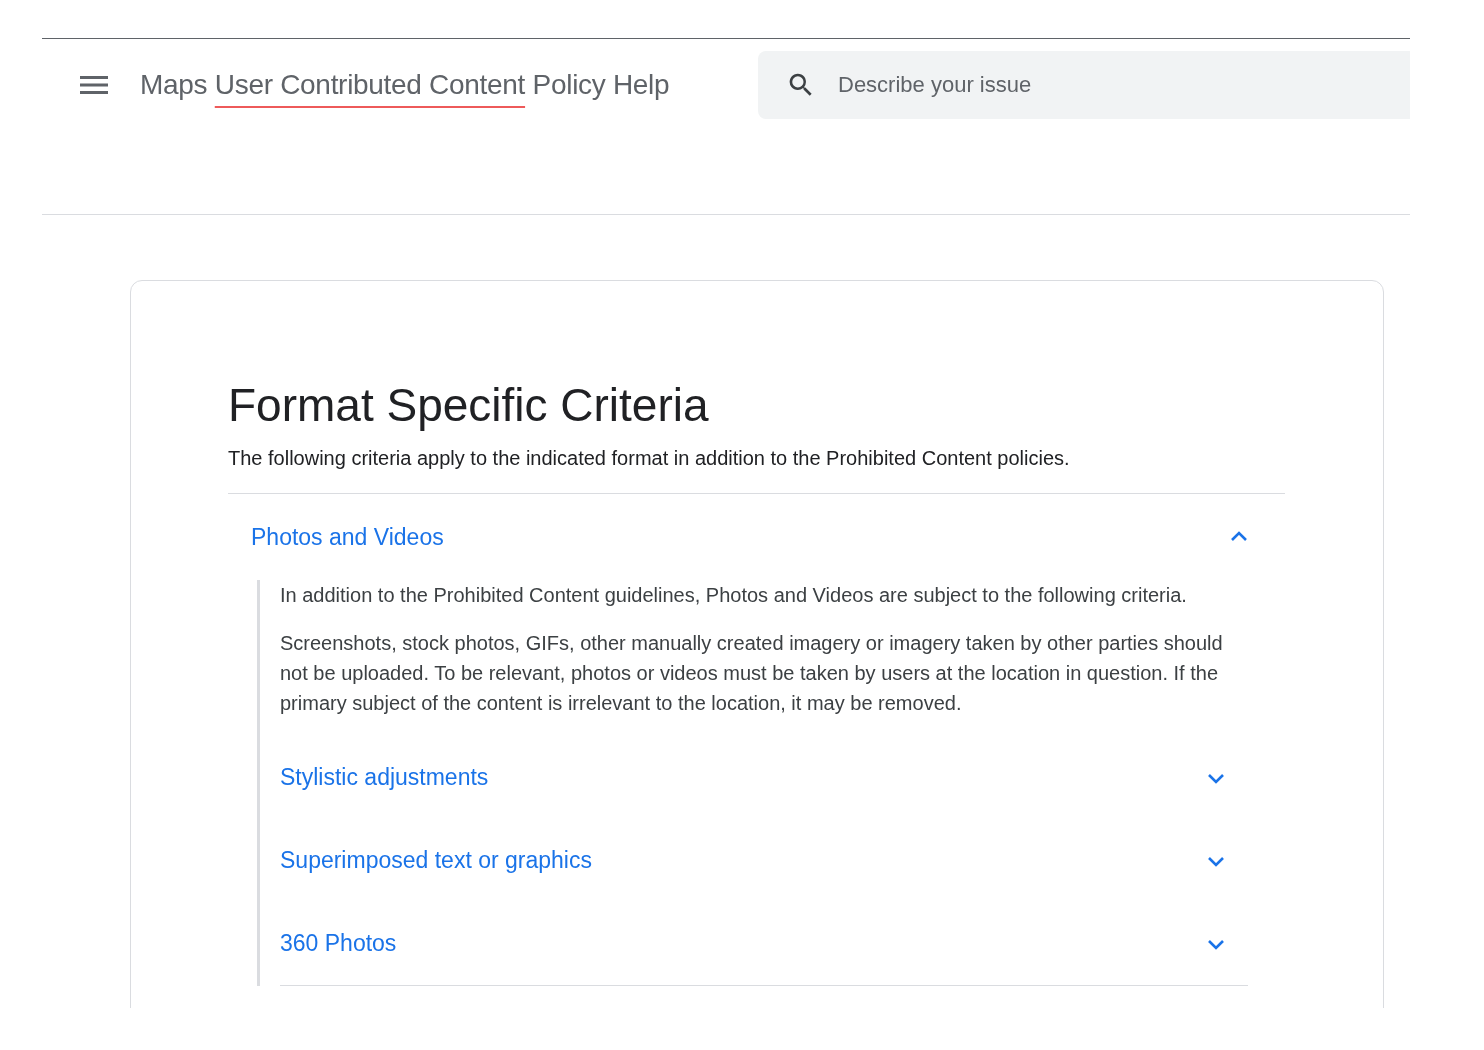 The height and width of the screenshot is (1050, 1484). Describe the element at coordinates (752, 673) in the screenshot. I see `body-paragraph: Screenshots, stock photos, GIFs, other manually created imagery or imagery taken by other parties should not be uploaded. To be relevant, photos or videos must be taken by users at the location in question. If the primary subject of the content is irrelevant to the location, it may be removed.` at that location.